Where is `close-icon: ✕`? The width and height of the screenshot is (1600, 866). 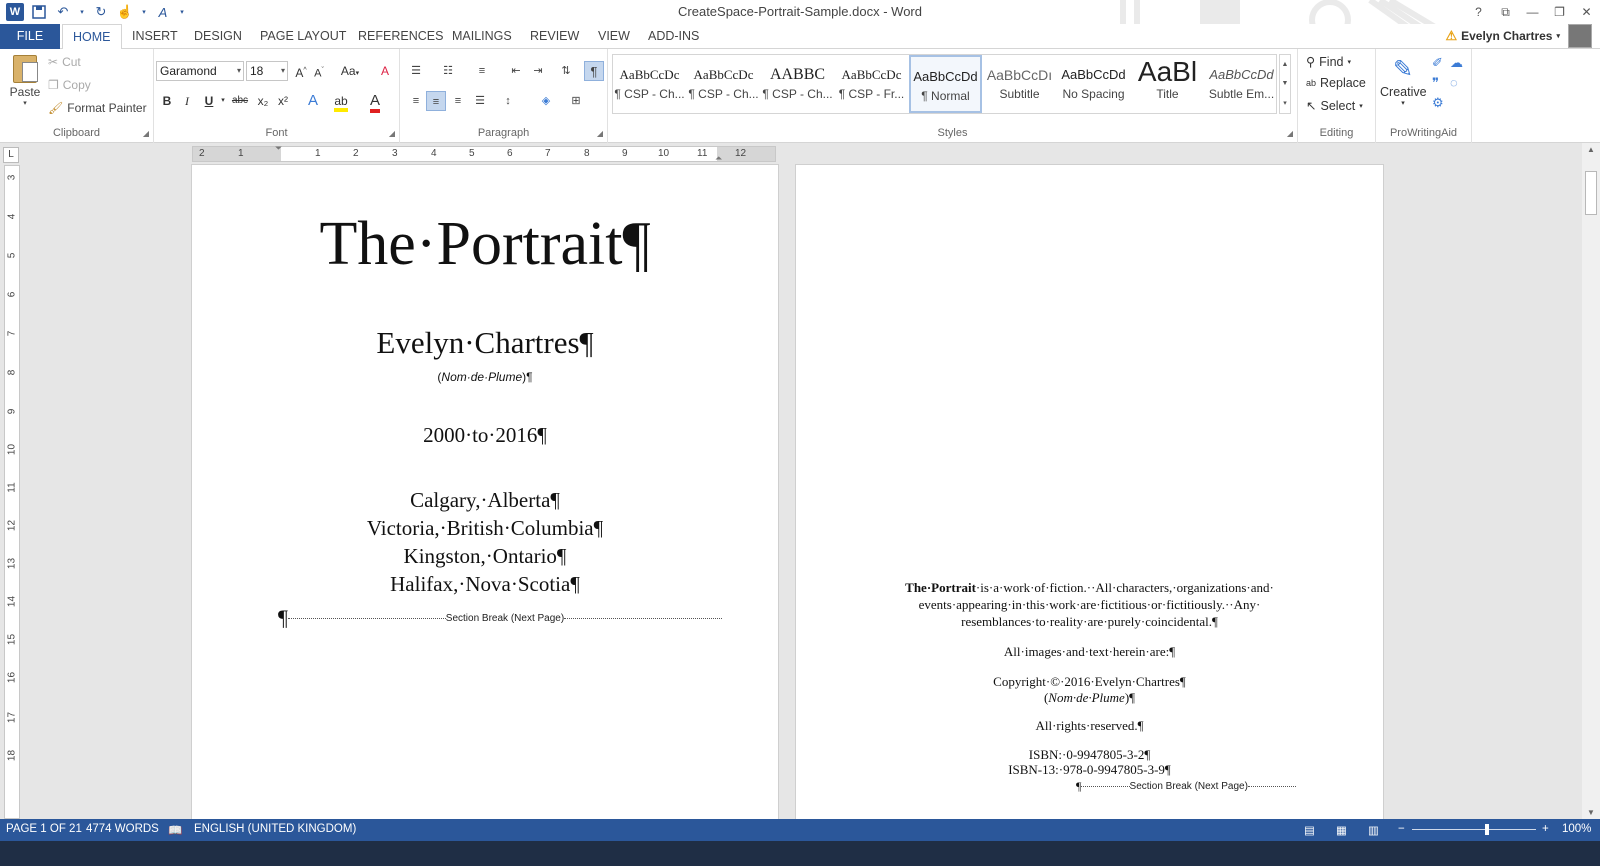
close-icon: ✕ is located at coordinates (1586, 12).